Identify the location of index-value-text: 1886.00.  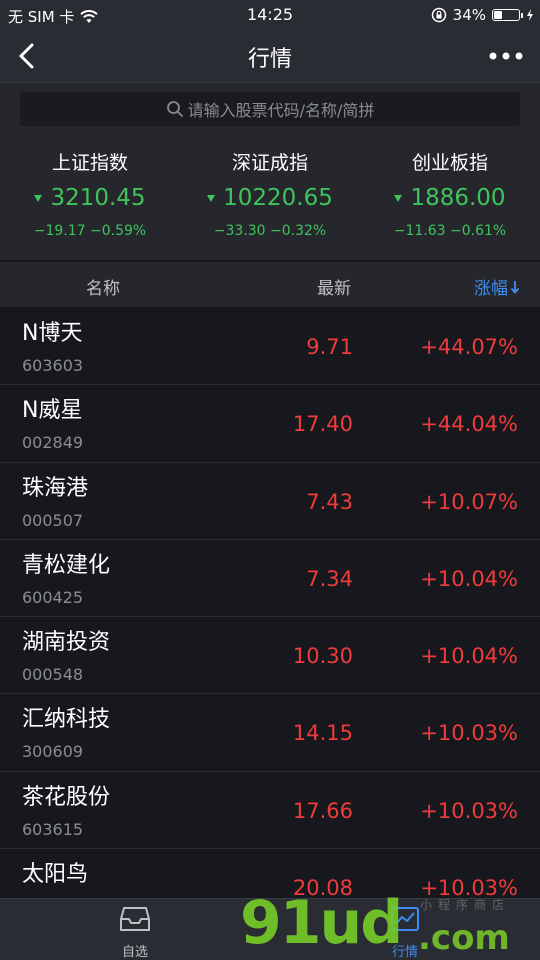
(458, 198).